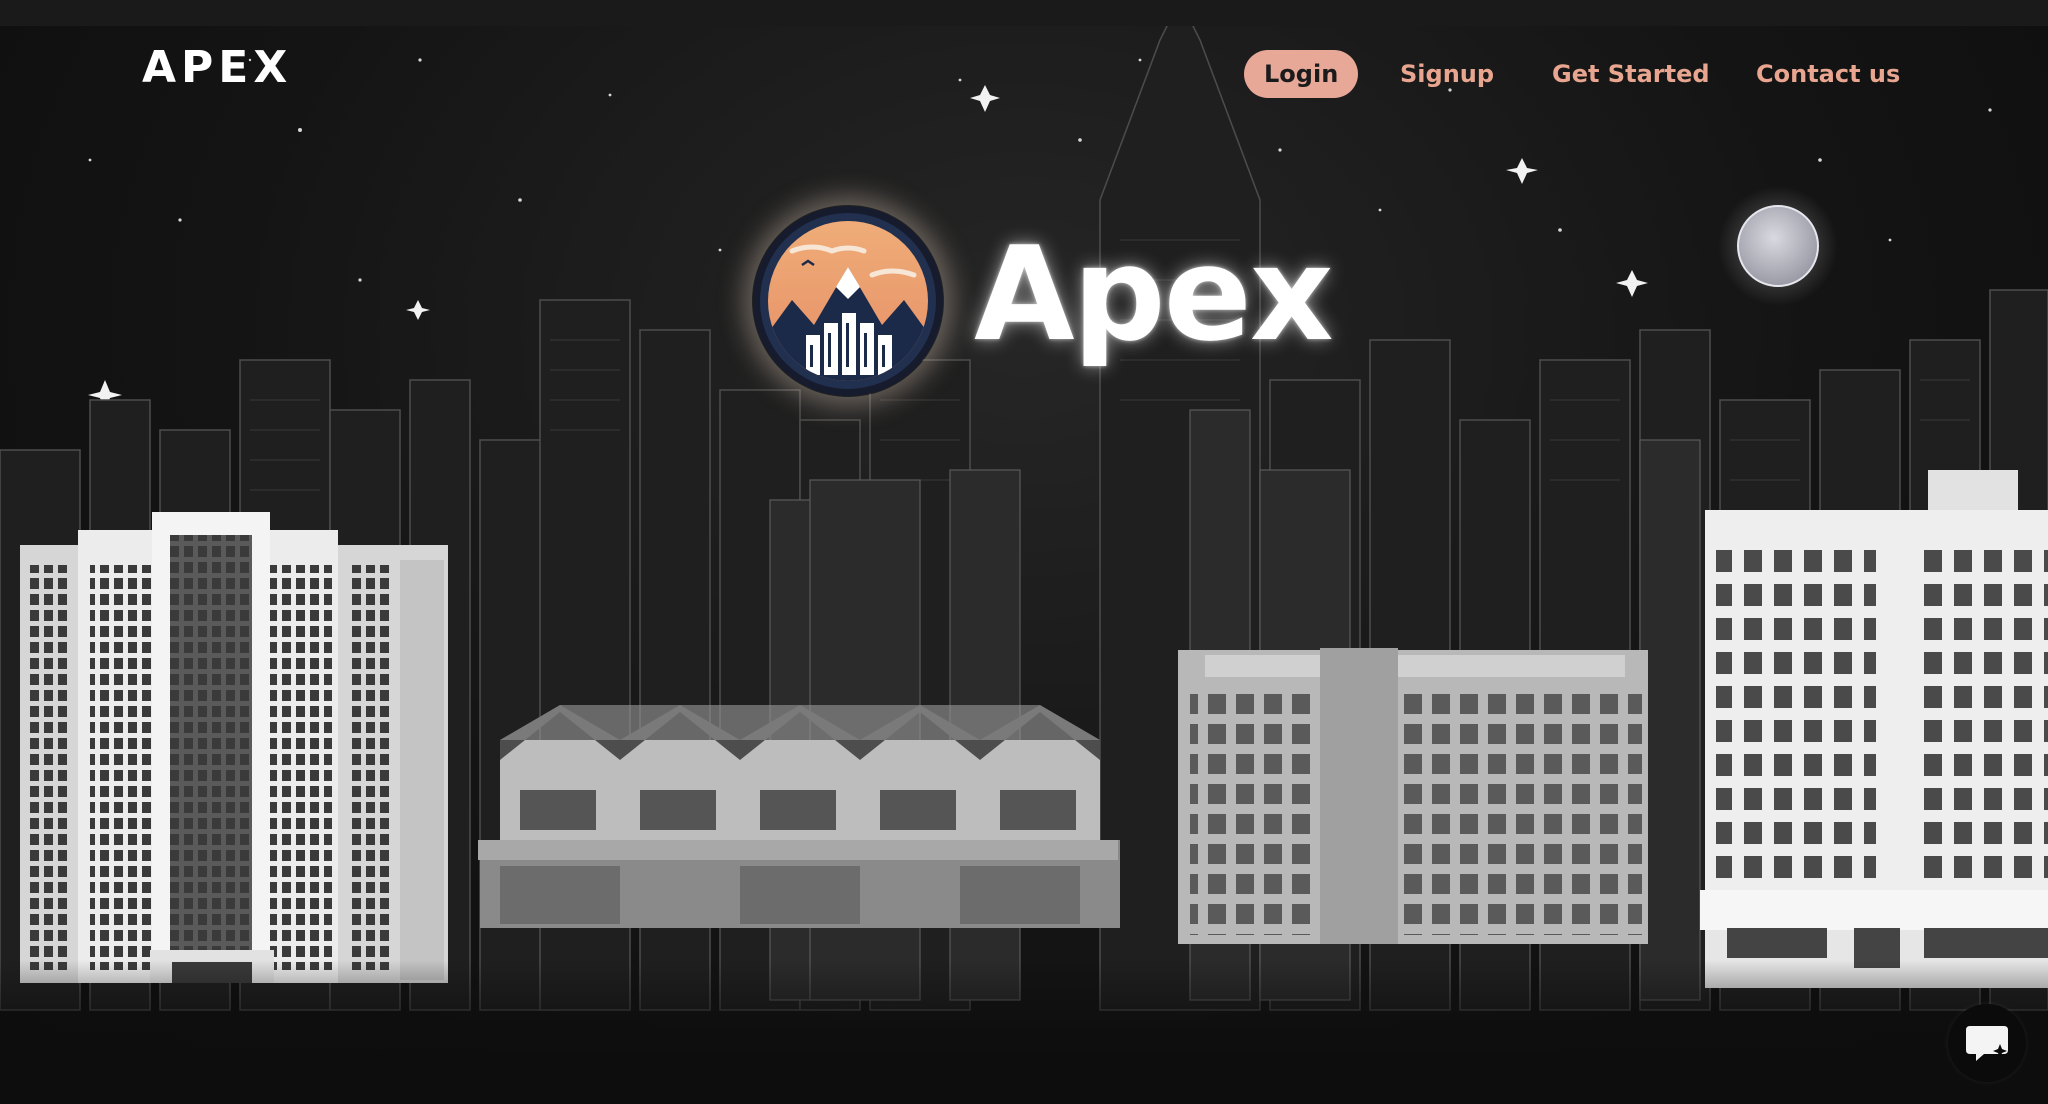 This screenshot has height=1104, width=2048. I want to click on contact-us-link: Contact us, so click(1828, 74).